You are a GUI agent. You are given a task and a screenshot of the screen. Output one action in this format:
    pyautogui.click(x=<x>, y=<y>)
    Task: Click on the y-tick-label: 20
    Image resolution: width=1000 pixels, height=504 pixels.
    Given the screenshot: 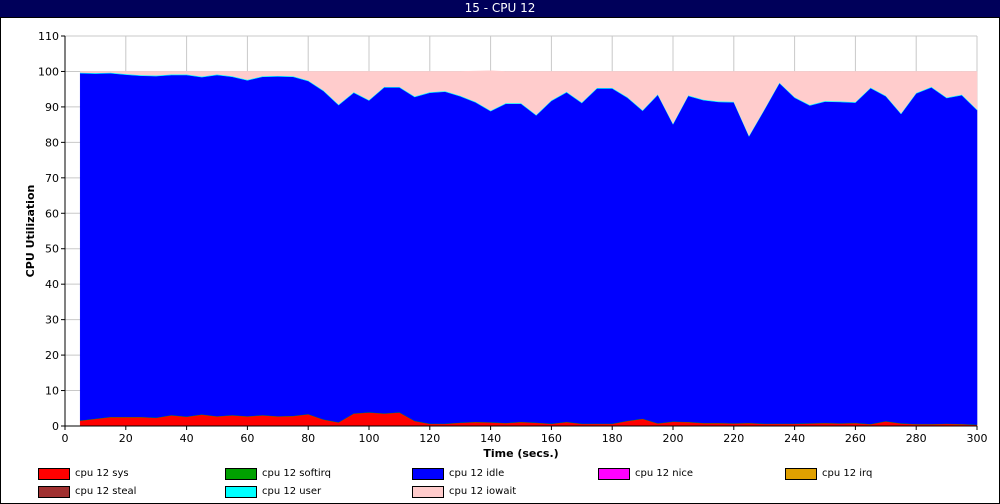 What is the action you would take?
    pyautogui.click(x=52, y=355)
    